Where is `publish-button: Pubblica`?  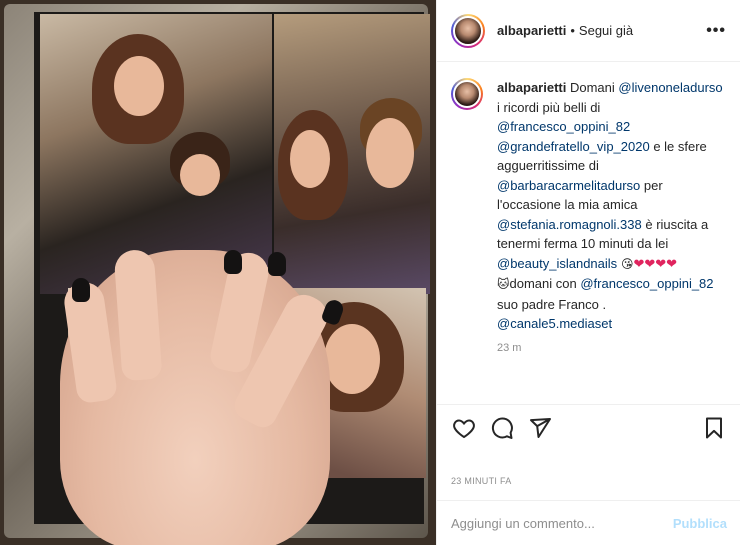
publish-button: Pubblica is located at coordinates (700, 523).